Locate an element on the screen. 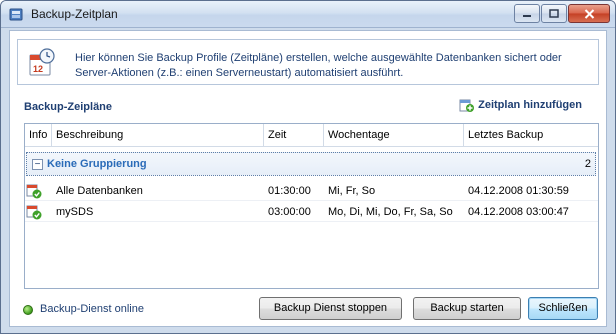 This screenshot has height=334, width=616. add-schedule-button: Zeitplan hinzufügen is located at coordinates (520, 105).